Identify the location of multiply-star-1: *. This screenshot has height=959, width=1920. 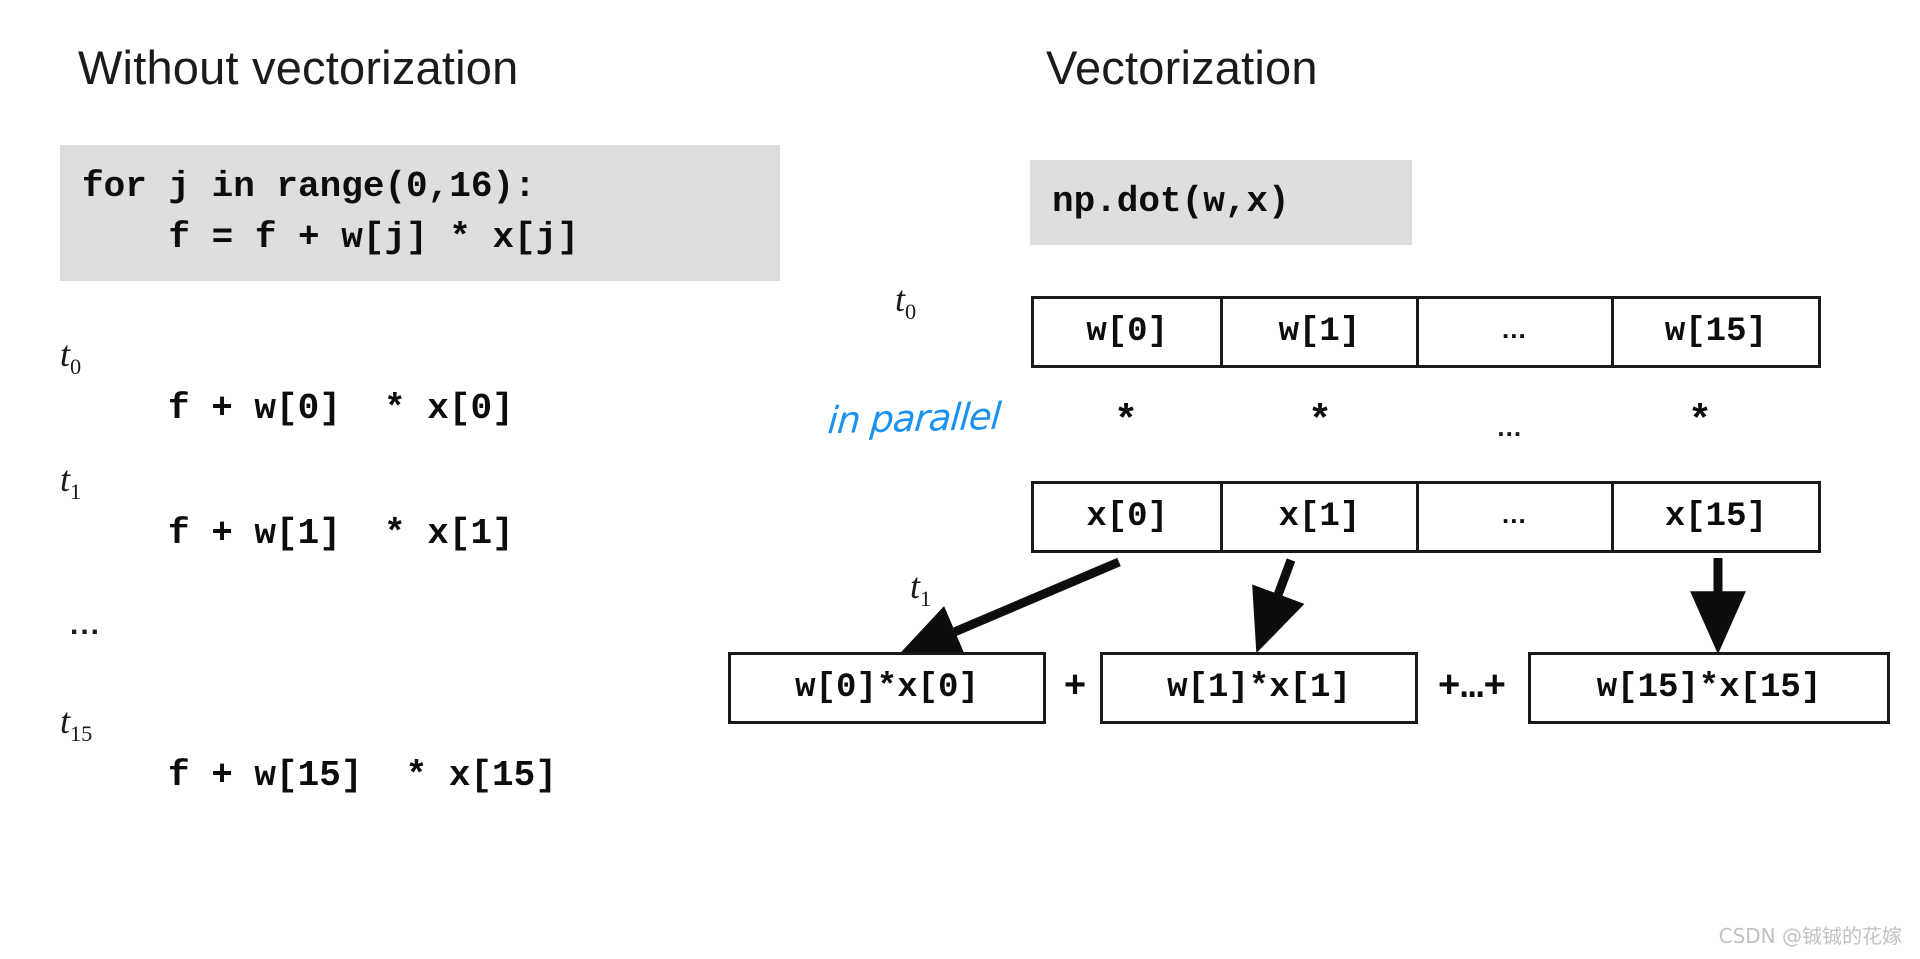
(1319, 422).